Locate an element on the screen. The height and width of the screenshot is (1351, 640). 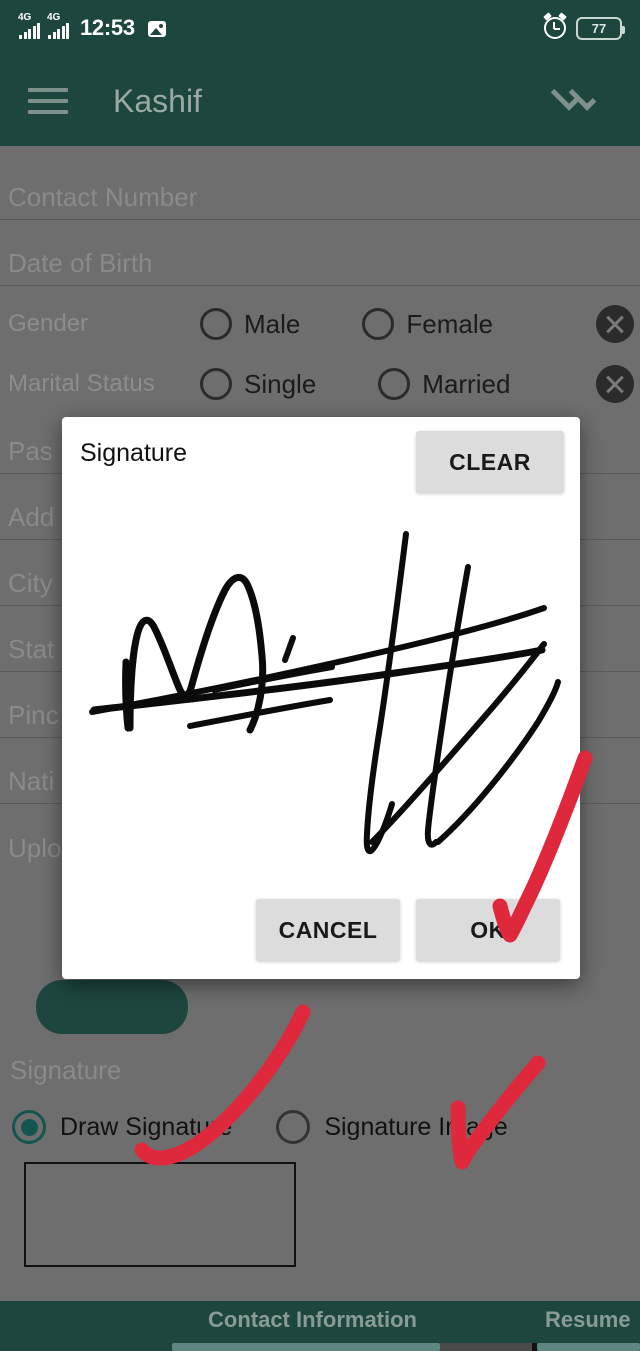
signal-bars-sim1 is located at coordinates (29, 31).